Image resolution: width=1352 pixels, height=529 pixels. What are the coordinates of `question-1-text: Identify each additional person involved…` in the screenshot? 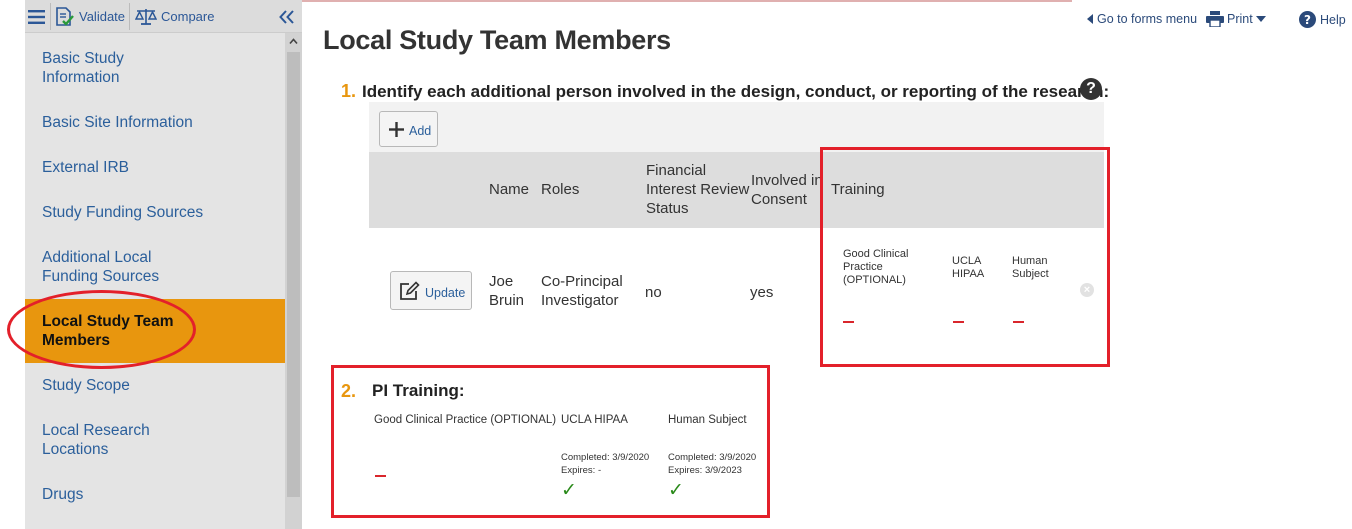 It's located at (736, 91).